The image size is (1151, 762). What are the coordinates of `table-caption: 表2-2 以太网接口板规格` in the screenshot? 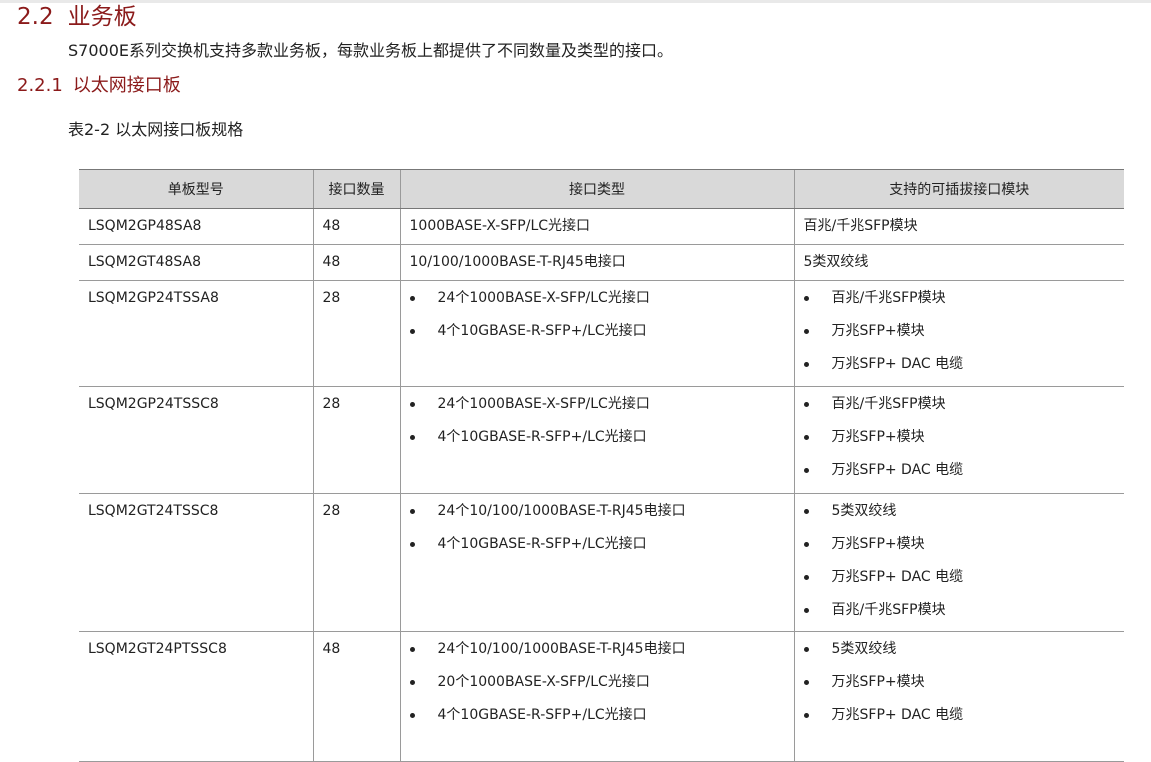 It's located at (156, 129).